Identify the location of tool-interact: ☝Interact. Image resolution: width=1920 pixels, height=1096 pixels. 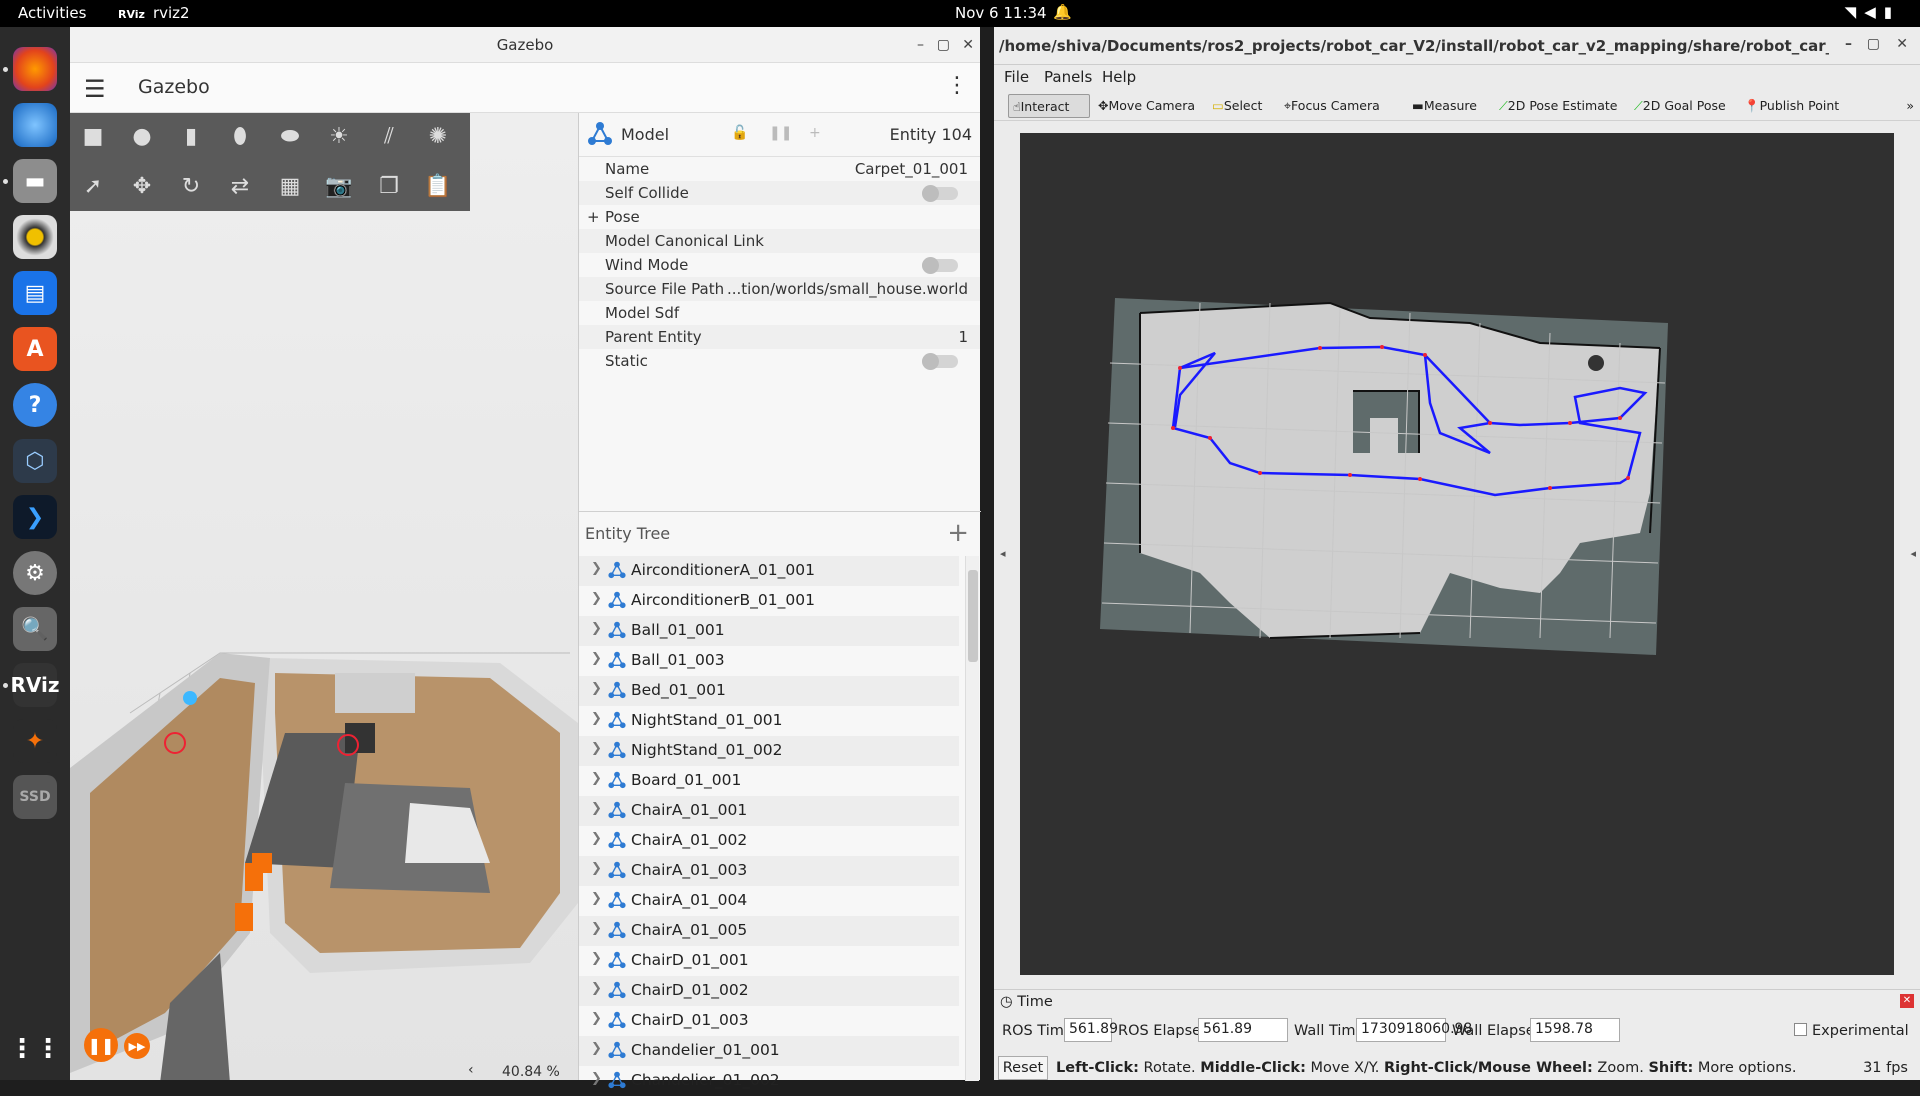
(1049, 106).